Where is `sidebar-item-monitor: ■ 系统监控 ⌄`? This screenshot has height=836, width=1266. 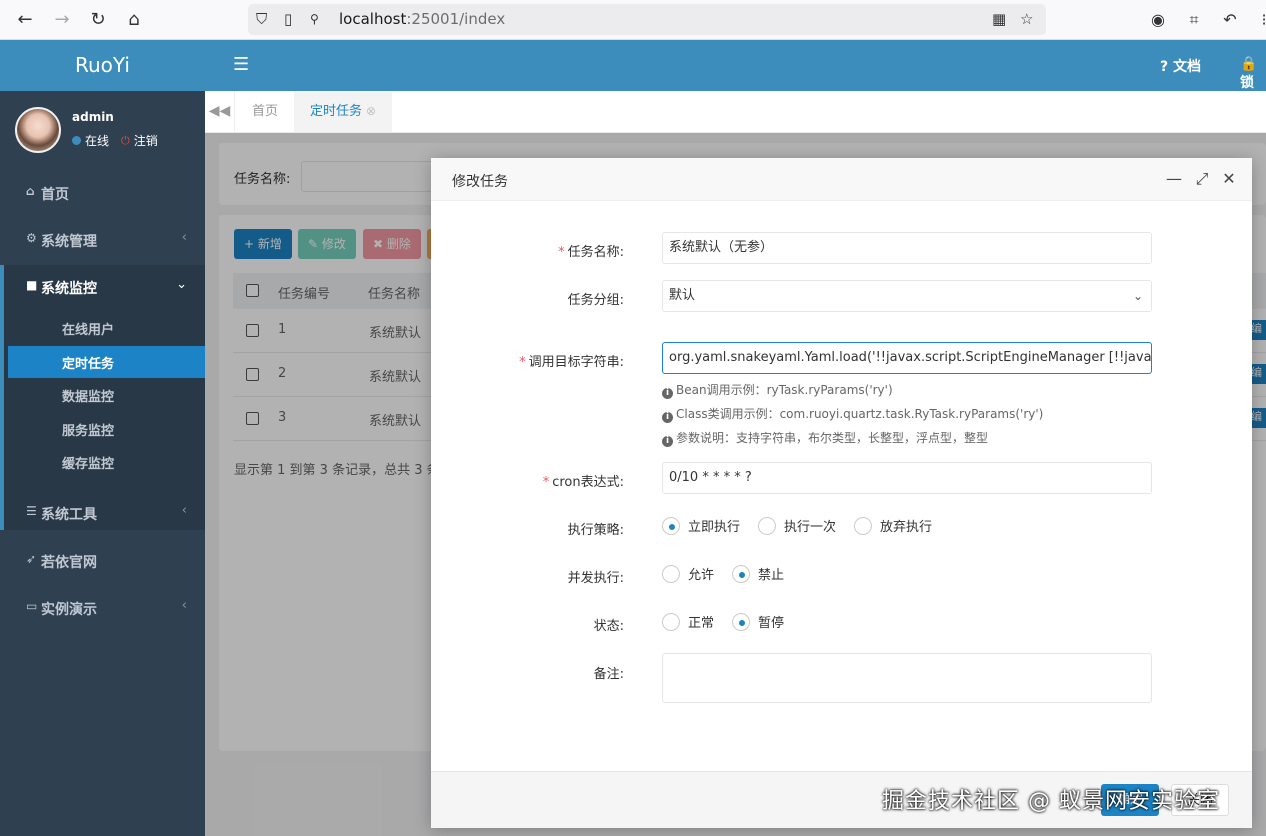
sidebar-item-monitor: ■ 系统监控 ⌄ is located at coordinates (102, 284).